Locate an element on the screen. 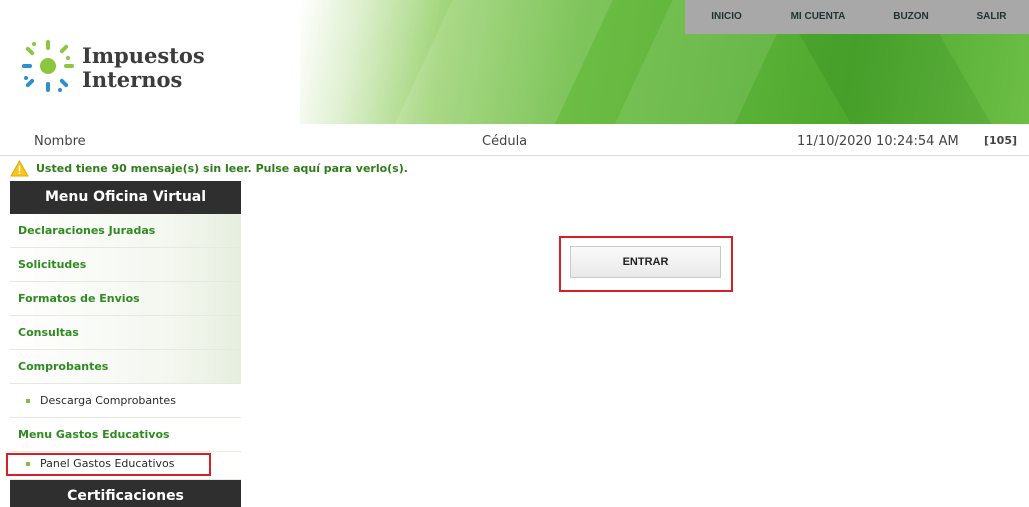 The image size is (1029, 507). nav-mi-cuenta: MI CUENTA is located at coordinates (818, 17).